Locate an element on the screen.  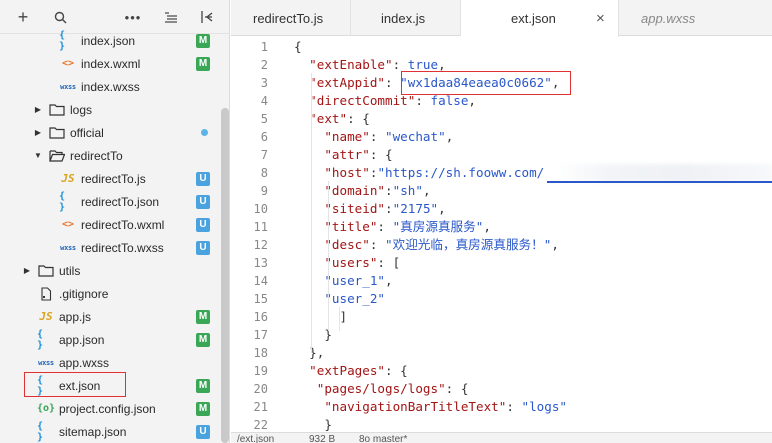
file-tree-label: app.wxss is located at coordinates (84, 362).